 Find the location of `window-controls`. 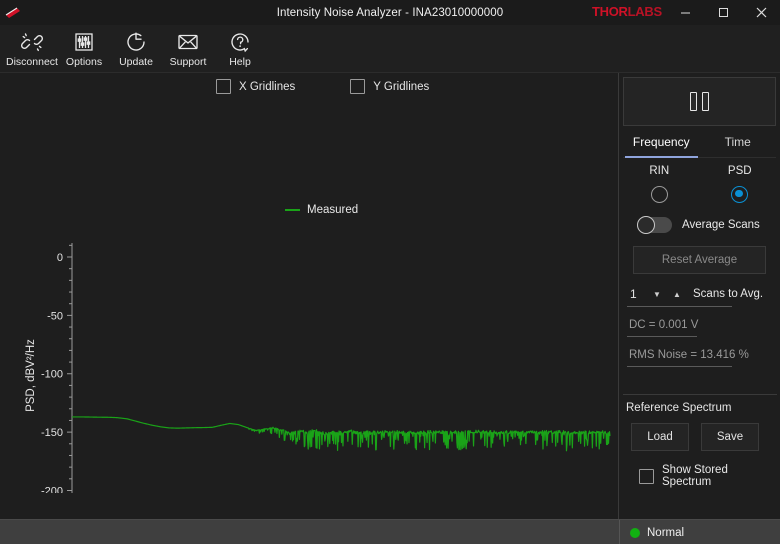

window-controls is located at coordinates (723, 12).